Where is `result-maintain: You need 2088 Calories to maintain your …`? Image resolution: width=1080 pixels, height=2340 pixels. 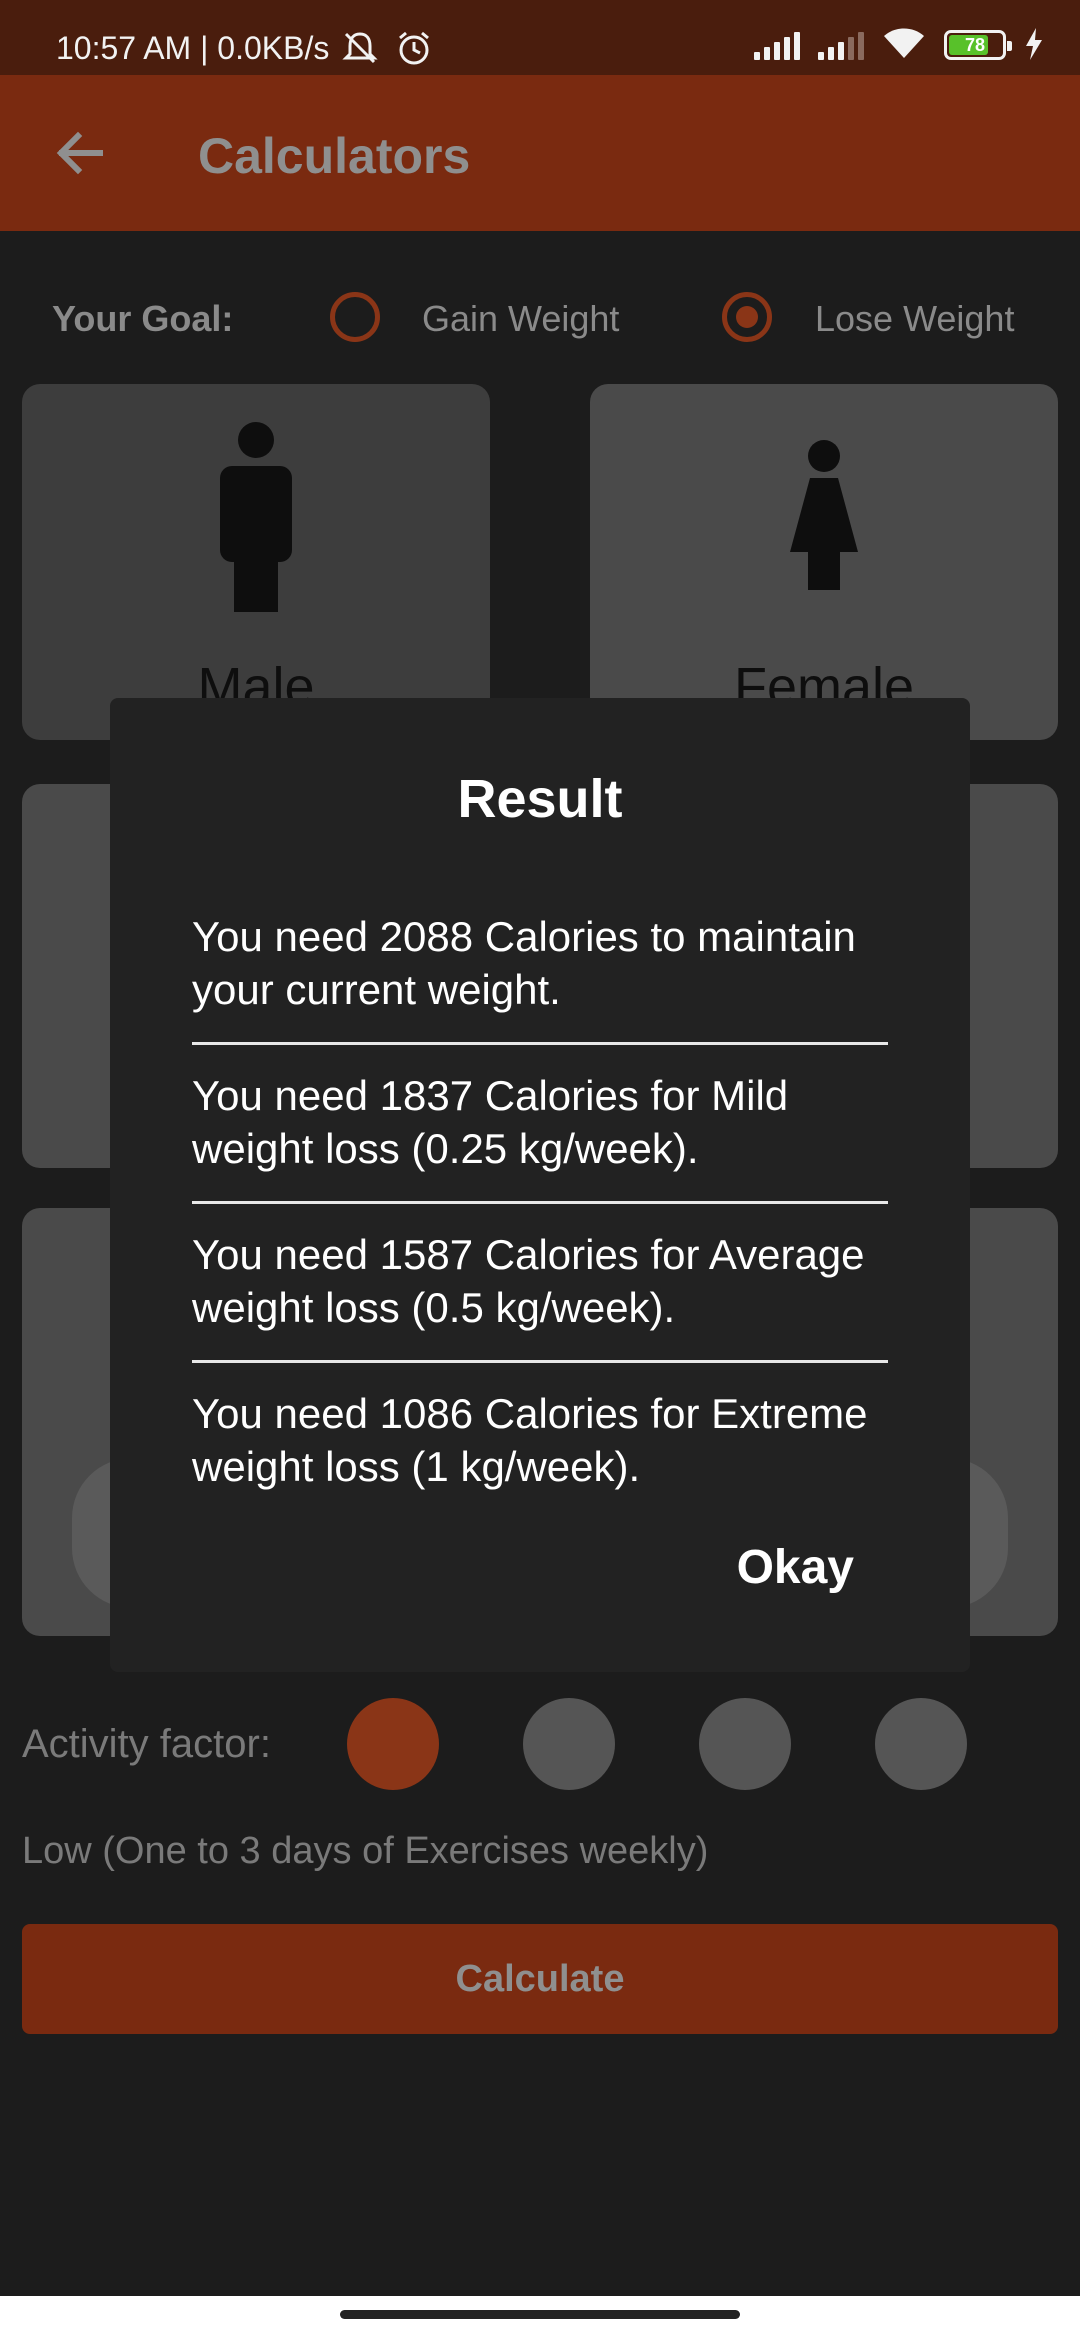 result-maintain: You need 2088 Calories to maintain your … is located at coordinates (540, 976).